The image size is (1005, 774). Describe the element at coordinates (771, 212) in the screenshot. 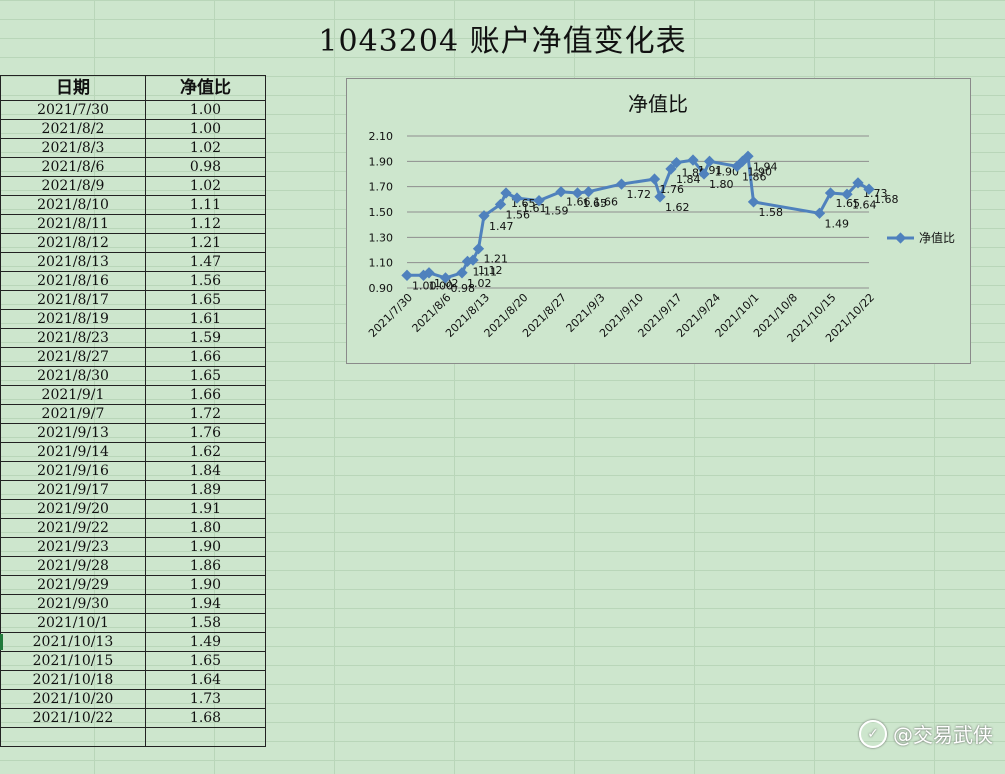

I see `data-label: 1.58` at that location.